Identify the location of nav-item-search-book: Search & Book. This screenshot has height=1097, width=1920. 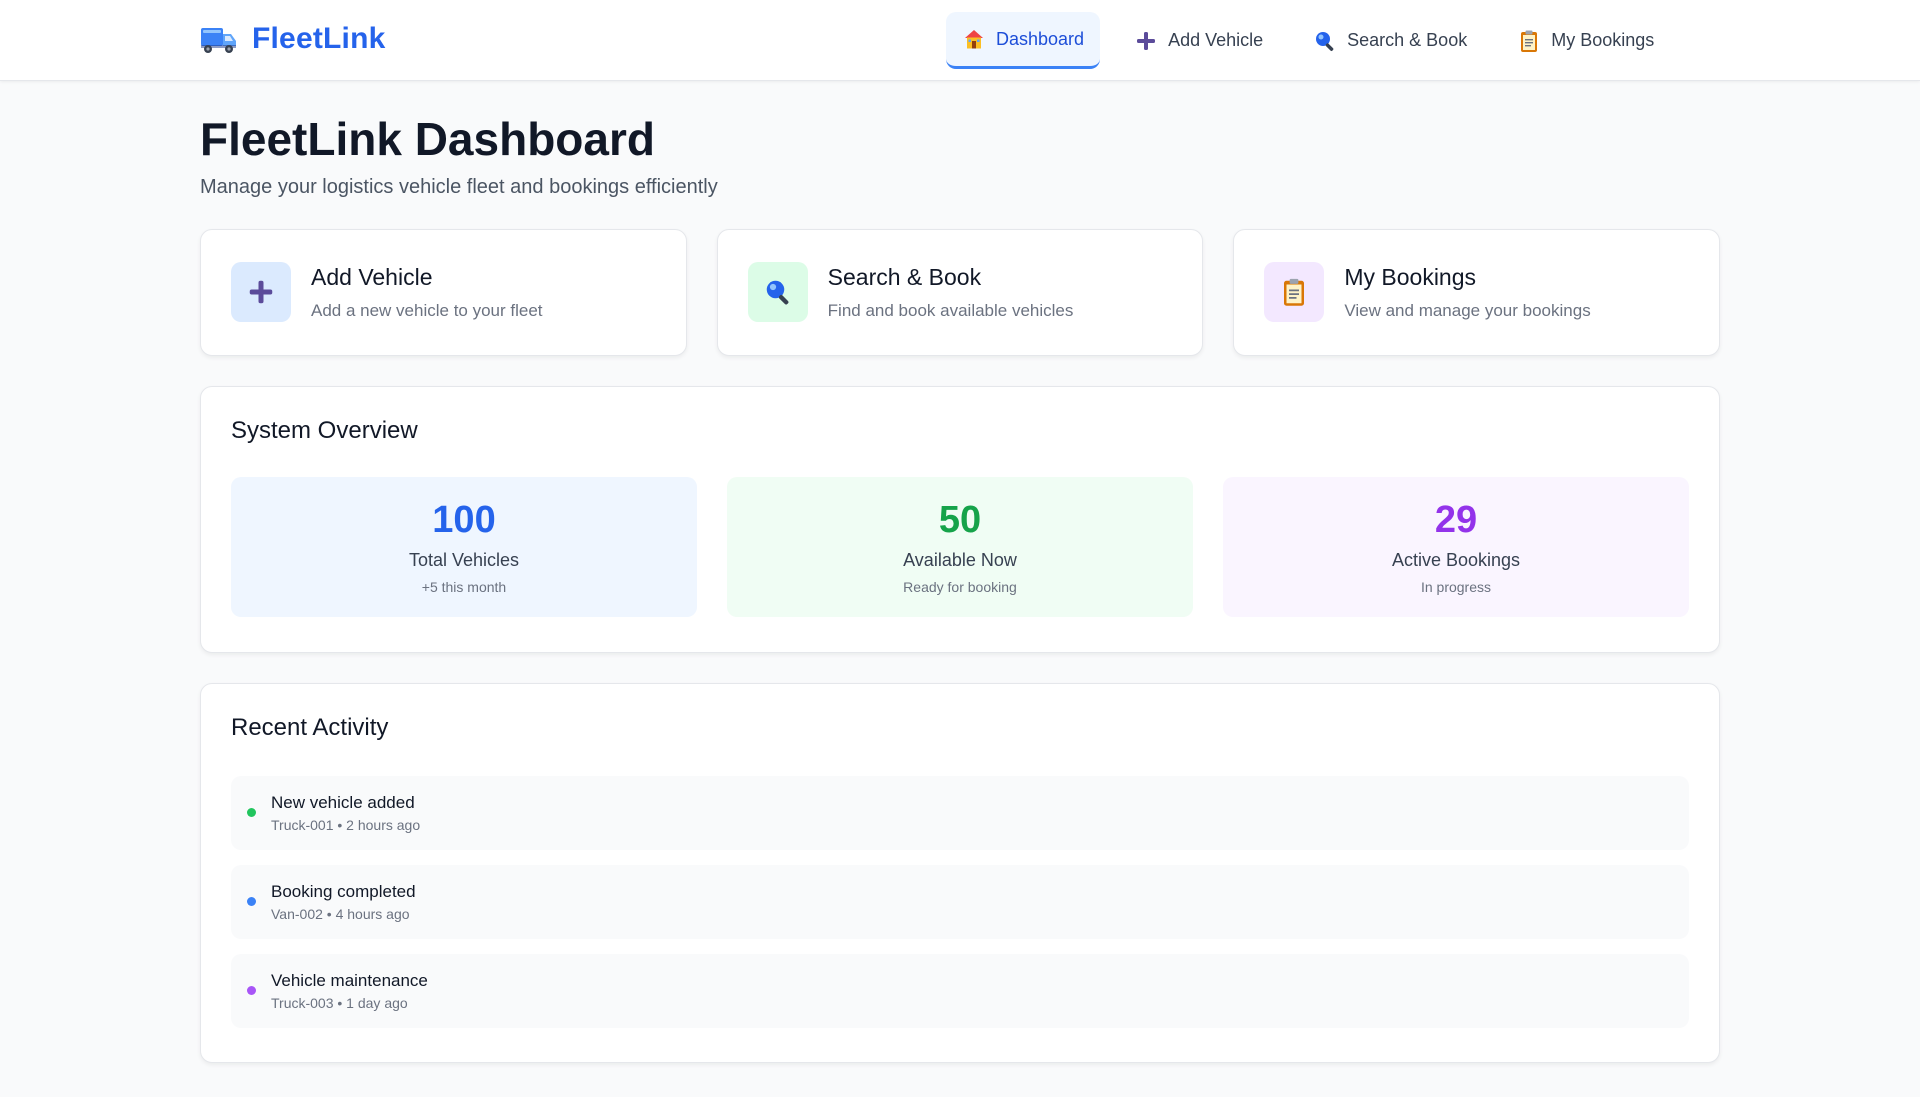
(1390, 40).